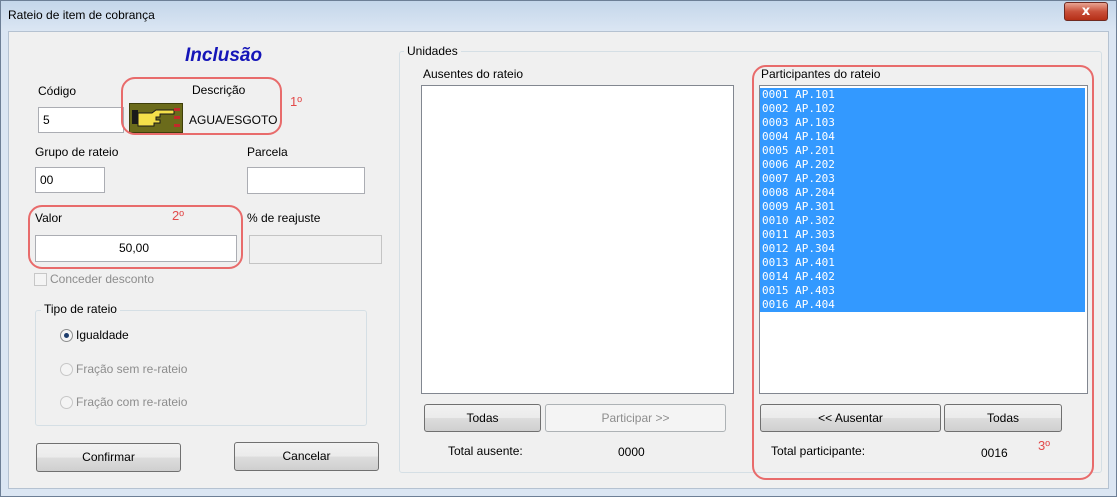  What do you see at coordinates (635, 418) in the screenshot?
I see `participar-button: Participar >>` at bounding box center [635, 418].